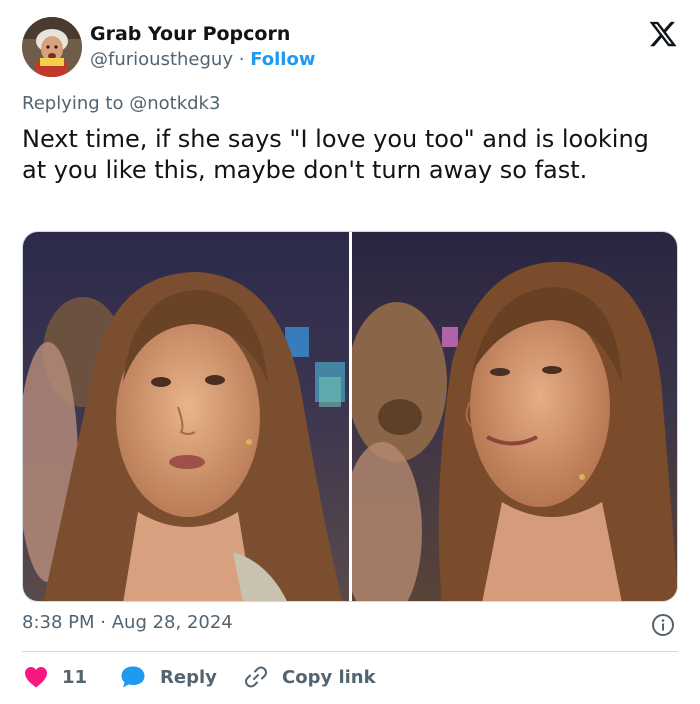  I want to click on tweet-timestamp: 8:38 PM · Aug 28, 2024, so click(127, 622).